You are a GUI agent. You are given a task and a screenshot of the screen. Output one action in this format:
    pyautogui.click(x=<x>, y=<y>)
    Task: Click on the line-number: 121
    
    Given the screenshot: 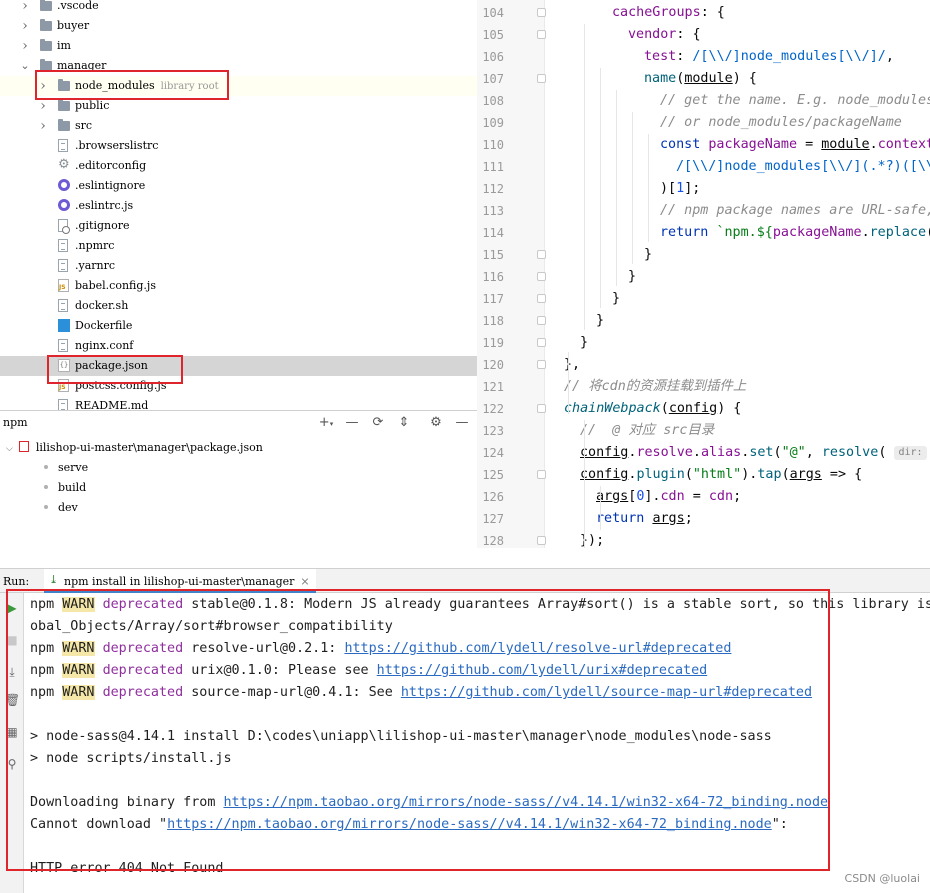 What is the action you would take?
    pyautogui.click(x=493, y=387)
    